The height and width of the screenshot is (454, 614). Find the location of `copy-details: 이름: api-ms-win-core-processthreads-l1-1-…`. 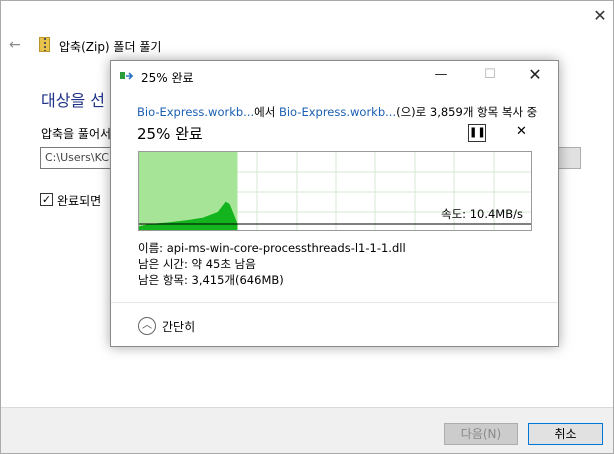

copy-details: 이름: api-ms-win-core-processthreads-l1-1-… is located at coordinates (272, 264).